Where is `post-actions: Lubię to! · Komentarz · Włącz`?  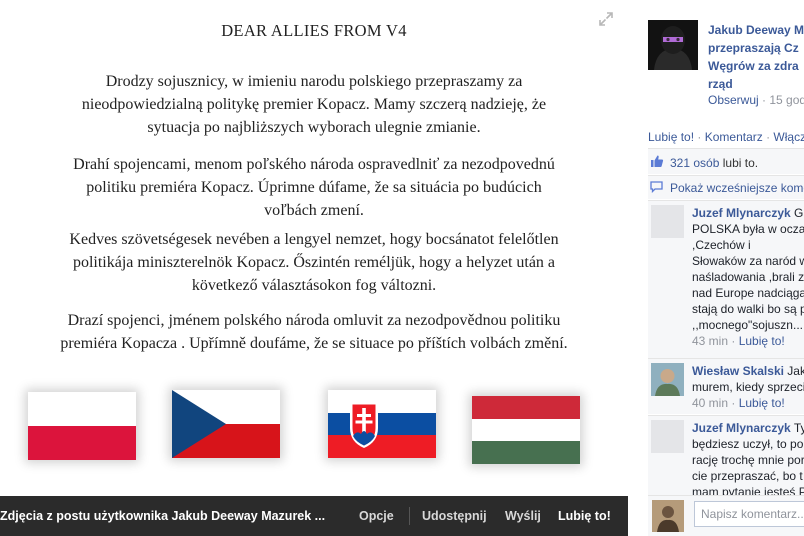 post-actions: Lubię to! · Komentarz · Włącz is located at coordinates (726, 137).